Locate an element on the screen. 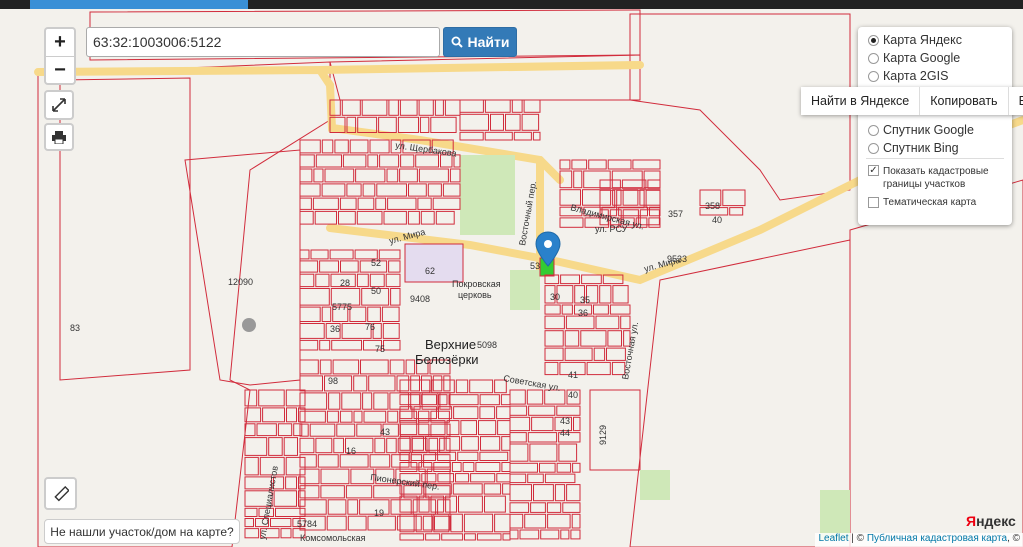  pkk-link: Публичная кадастровая карта is located at coordinates (937, 538).